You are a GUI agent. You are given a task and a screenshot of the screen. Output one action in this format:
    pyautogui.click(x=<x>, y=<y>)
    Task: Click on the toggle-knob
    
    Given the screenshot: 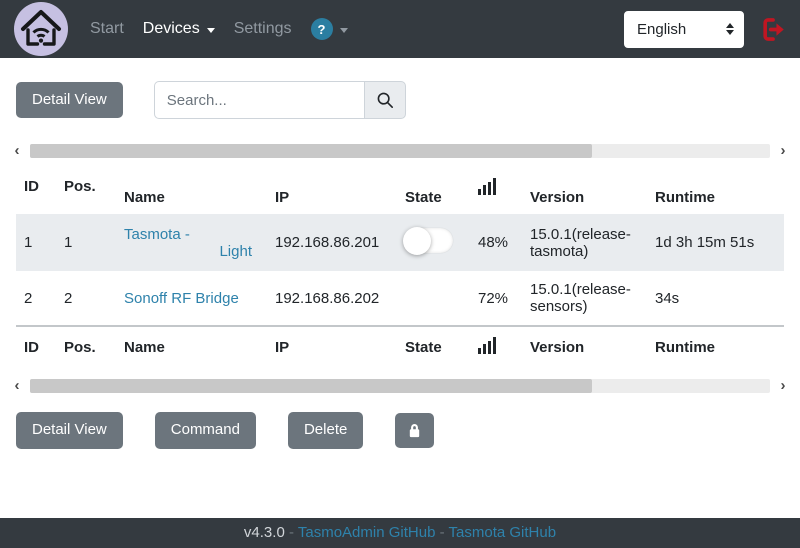 What is the action you would take?
    pyautogui.click(x=417, y=240)
    